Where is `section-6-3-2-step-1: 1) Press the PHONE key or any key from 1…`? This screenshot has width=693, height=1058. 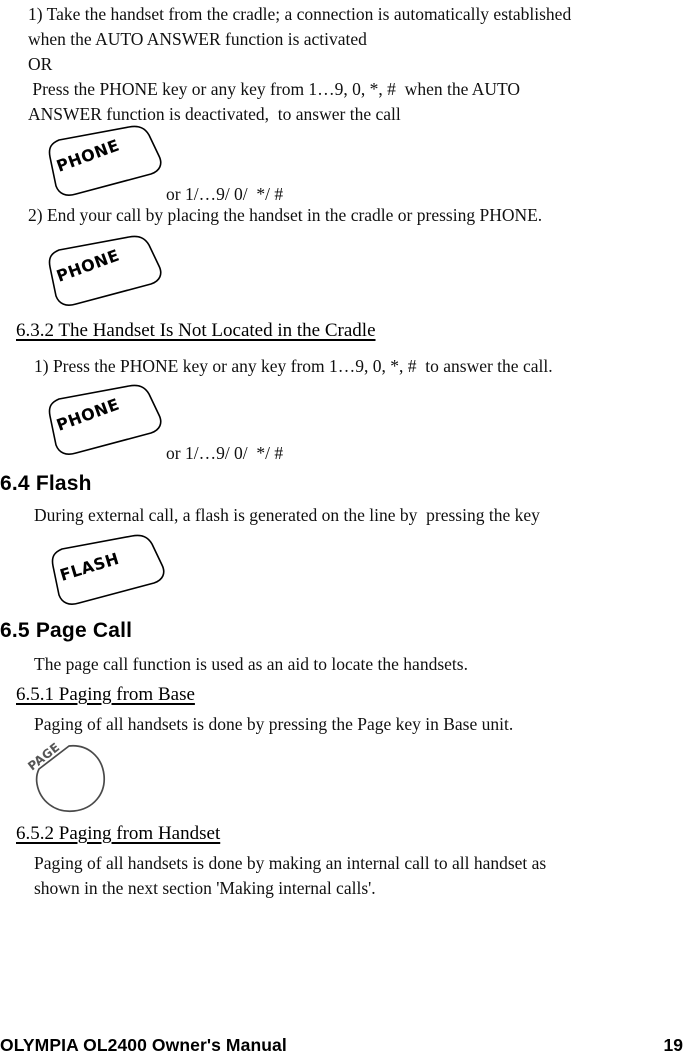 section-6-3-2-step-1: 1) Press the PHONE key or any key from 1… is located at coordinates (293, 366).